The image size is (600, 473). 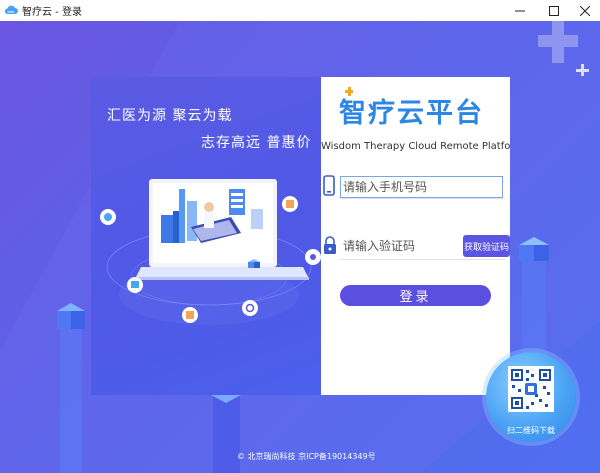 I want to click on qr-download-label: 扫二维码下载, so click(x=531, y=430).